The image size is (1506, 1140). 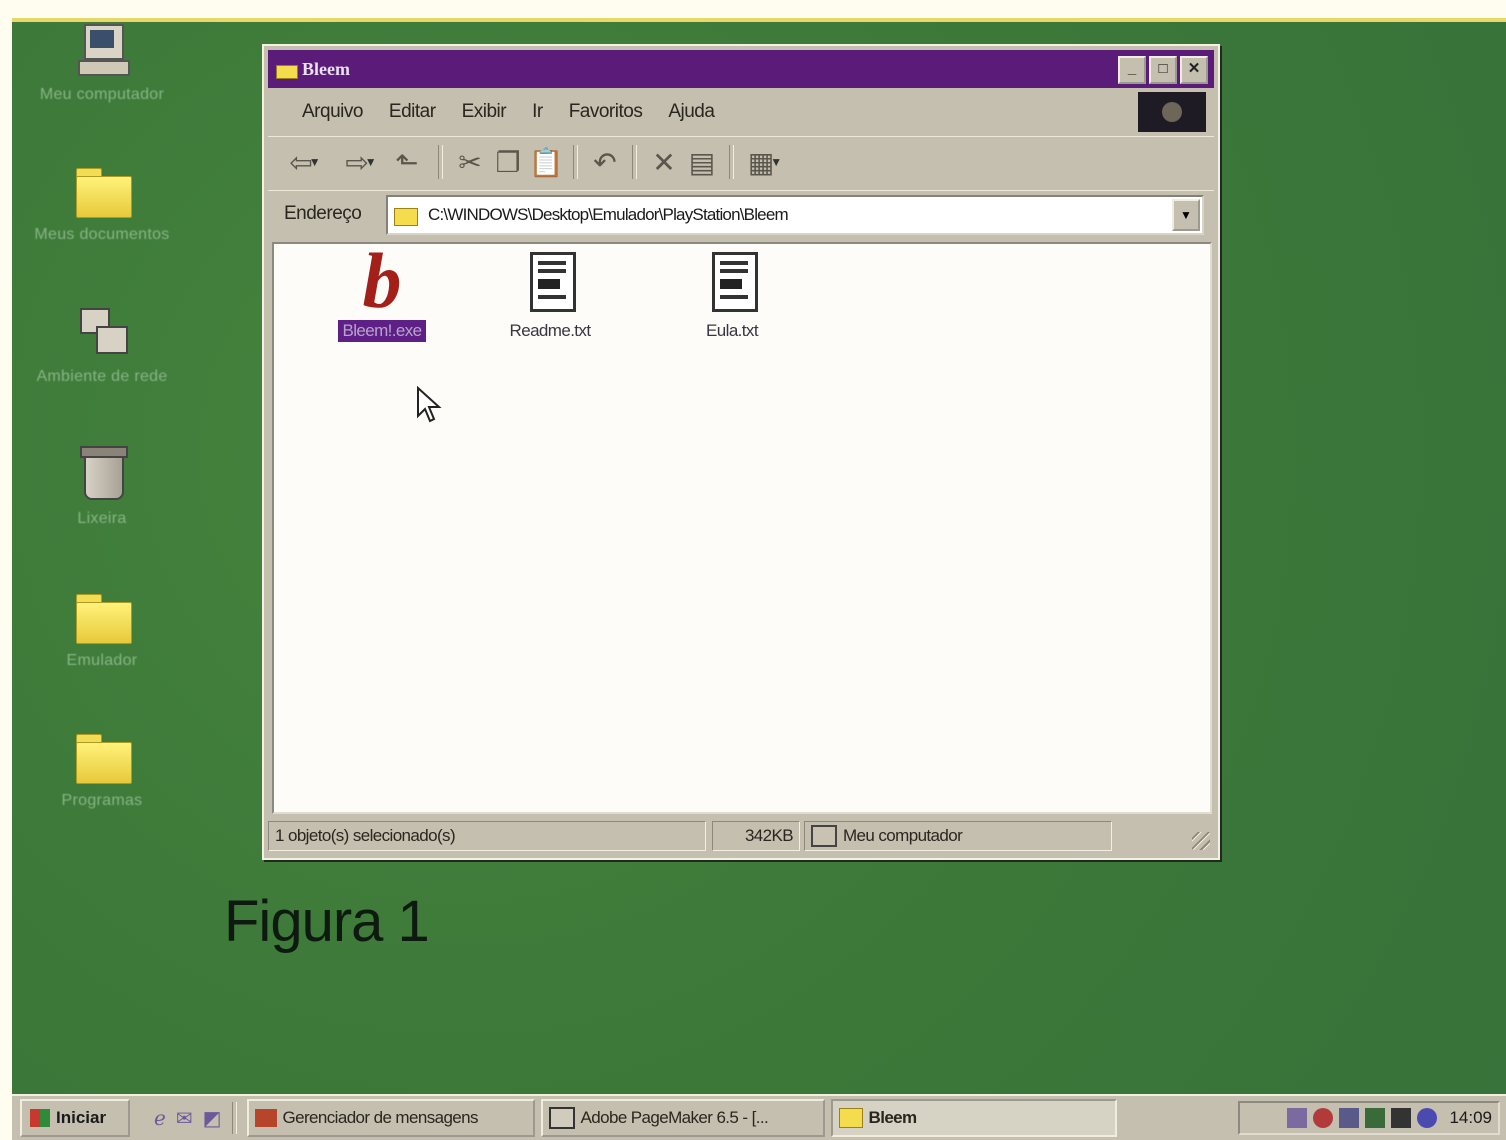 I want to click on messenger-icon, so click(x=265, y=1118).